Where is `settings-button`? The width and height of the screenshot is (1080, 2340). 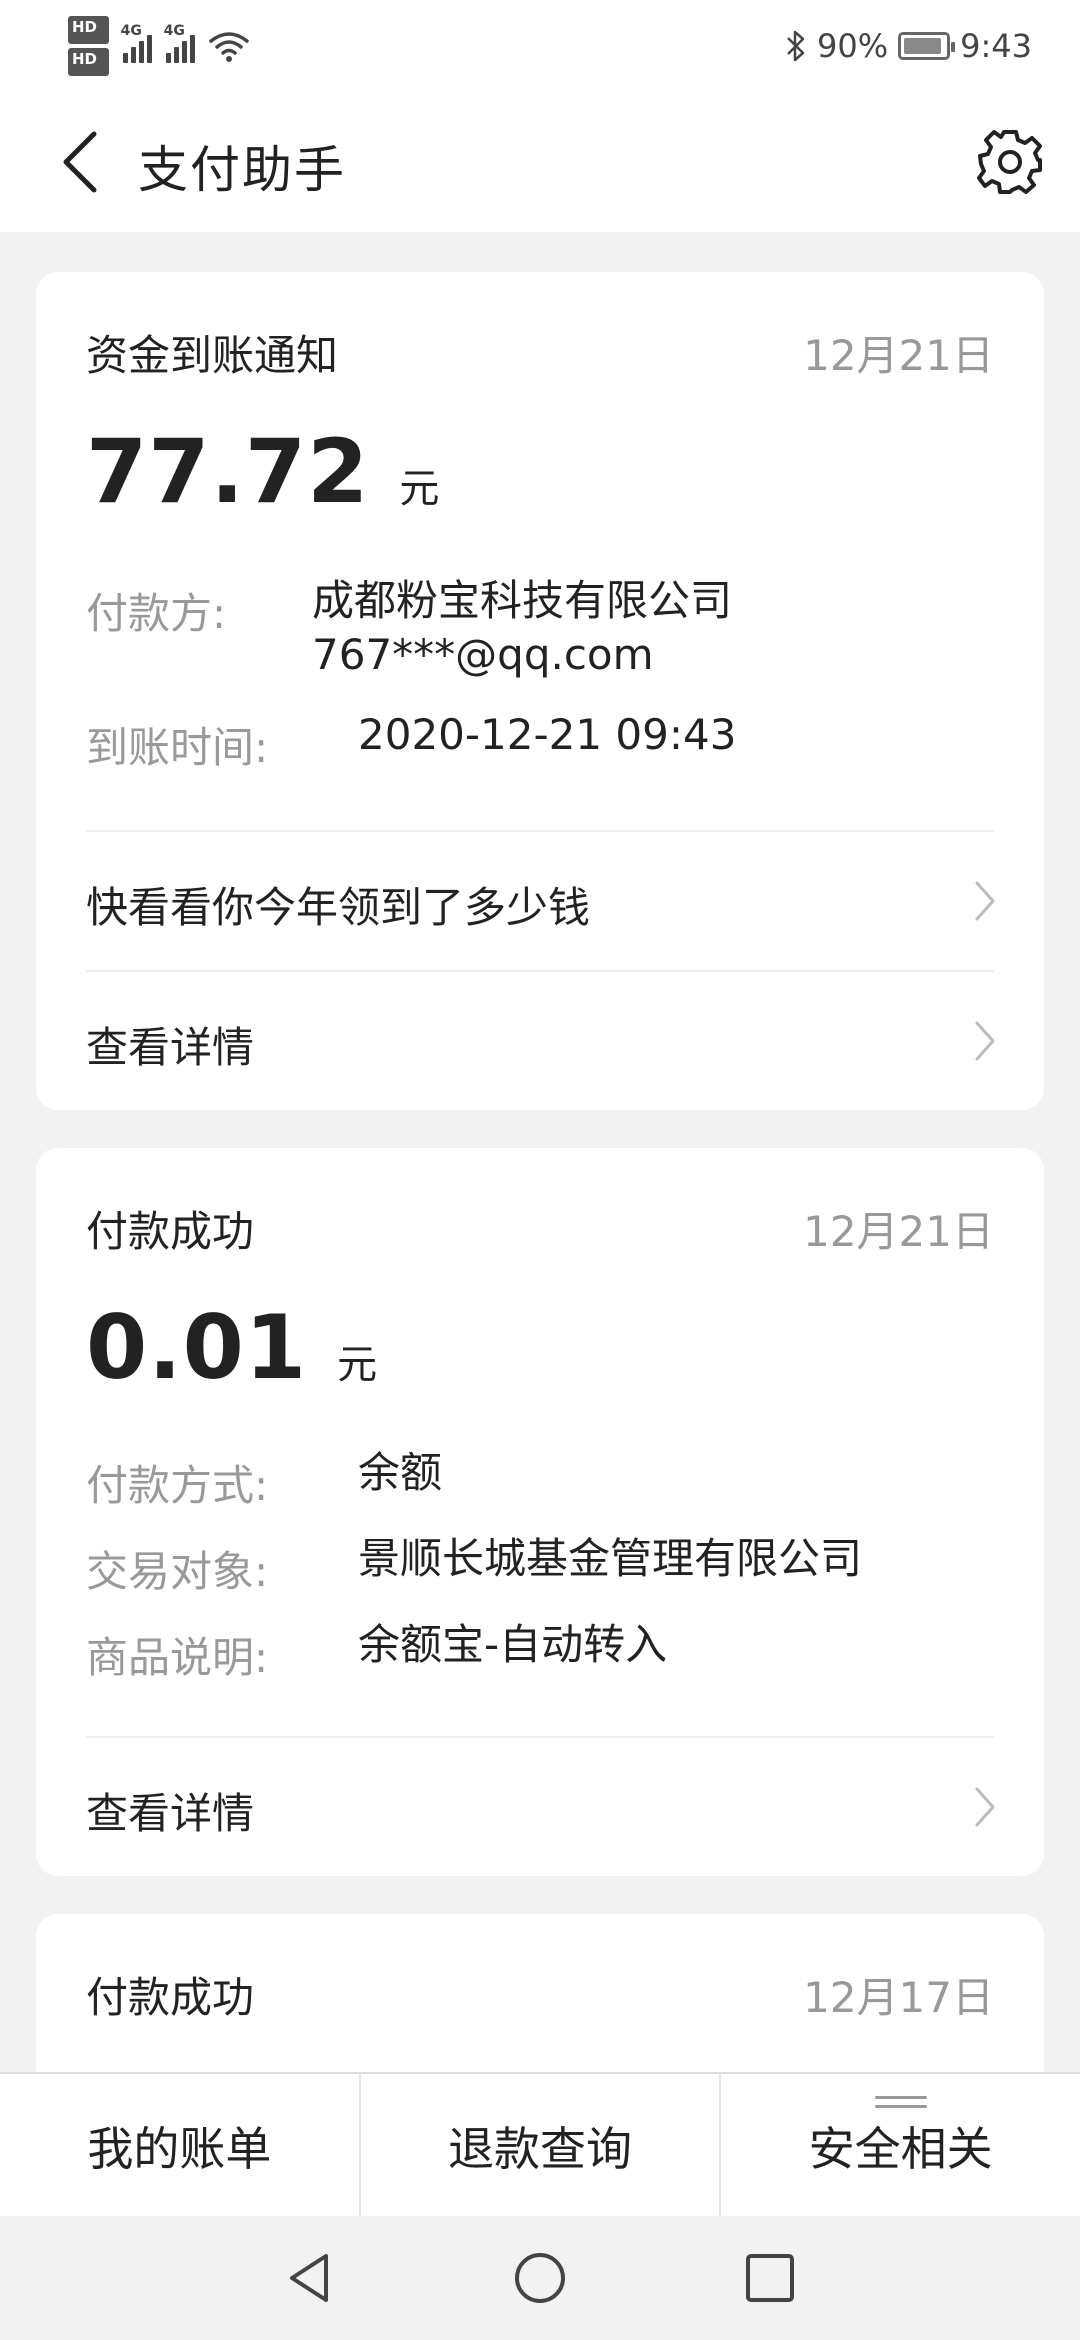 settings-button is located at coordinates (1010, 162).